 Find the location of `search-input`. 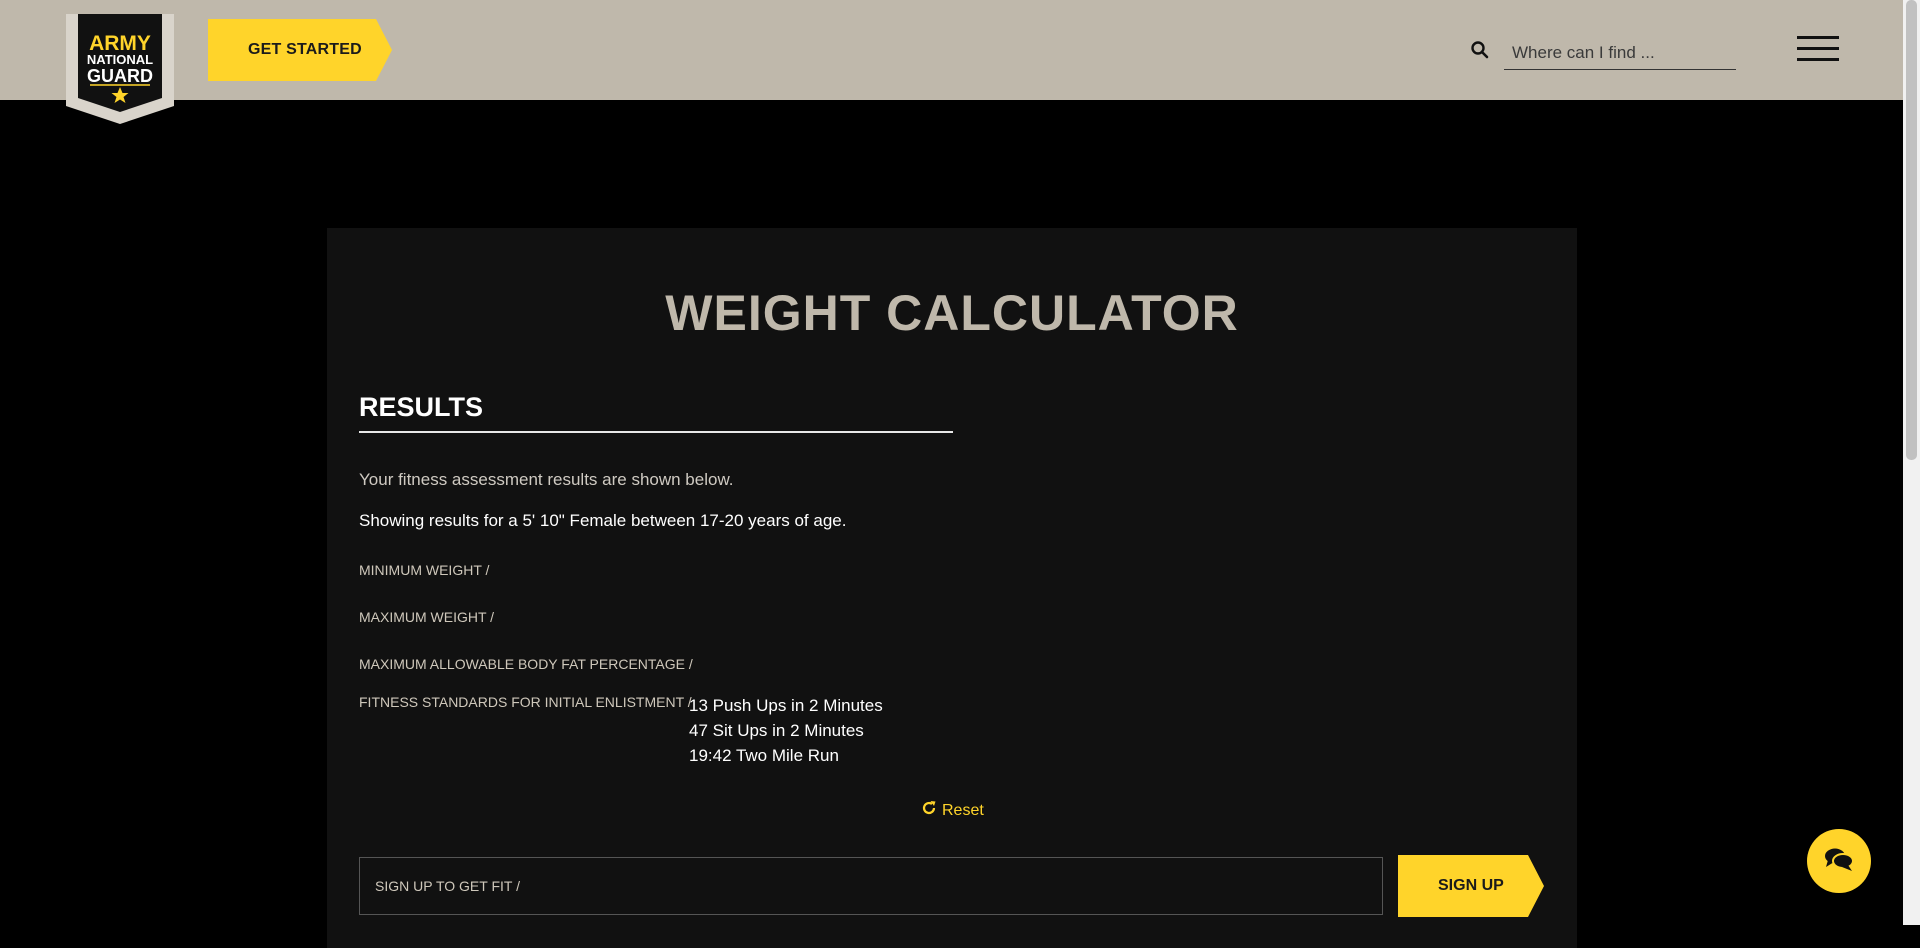

search-input is located at coordinates (1620, 53).